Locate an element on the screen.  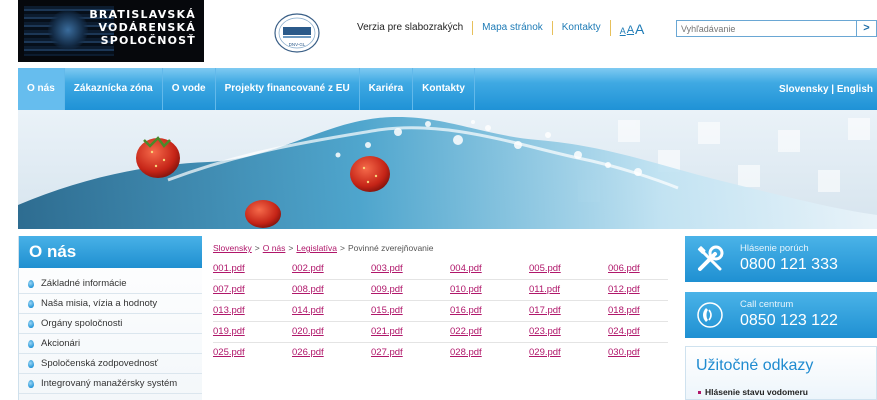
sidebar-item-misia-vizia: Naša misia, vízia a hodnoty is located at coordinates (110, 304).